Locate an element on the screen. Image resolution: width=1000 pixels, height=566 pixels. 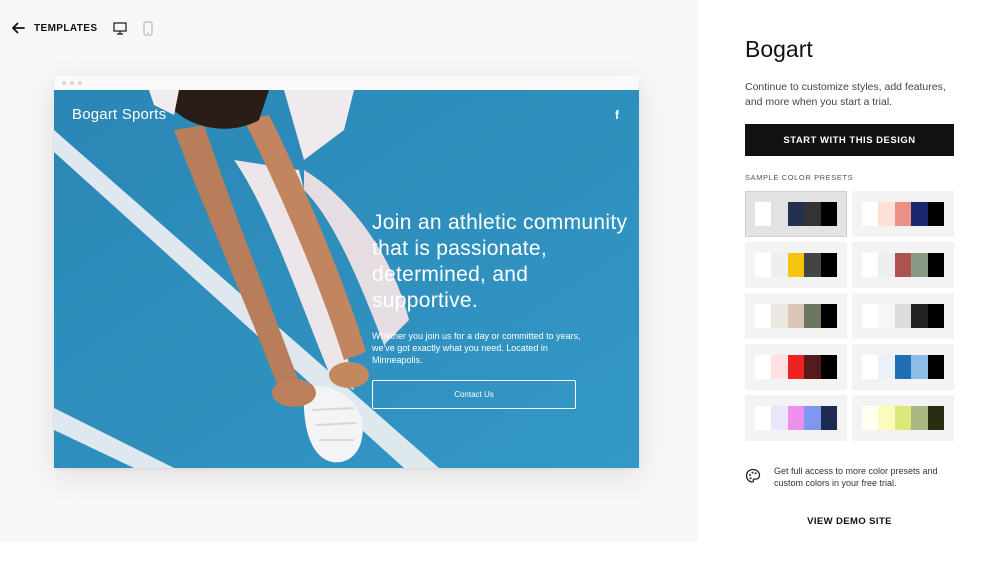
desktop-view-button is located at coordinates (120, 28).